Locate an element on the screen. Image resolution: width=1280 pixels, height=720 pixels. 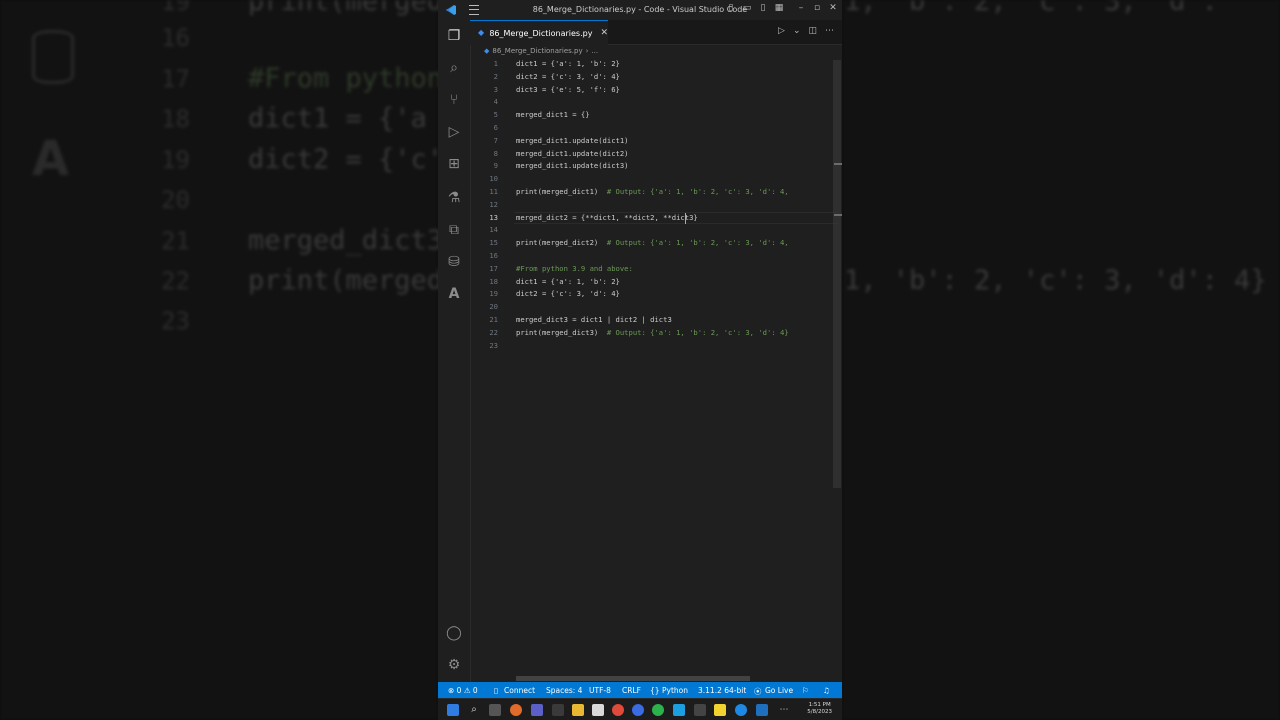
explorer-icon: ❐ is located at coordinates (454, 36).